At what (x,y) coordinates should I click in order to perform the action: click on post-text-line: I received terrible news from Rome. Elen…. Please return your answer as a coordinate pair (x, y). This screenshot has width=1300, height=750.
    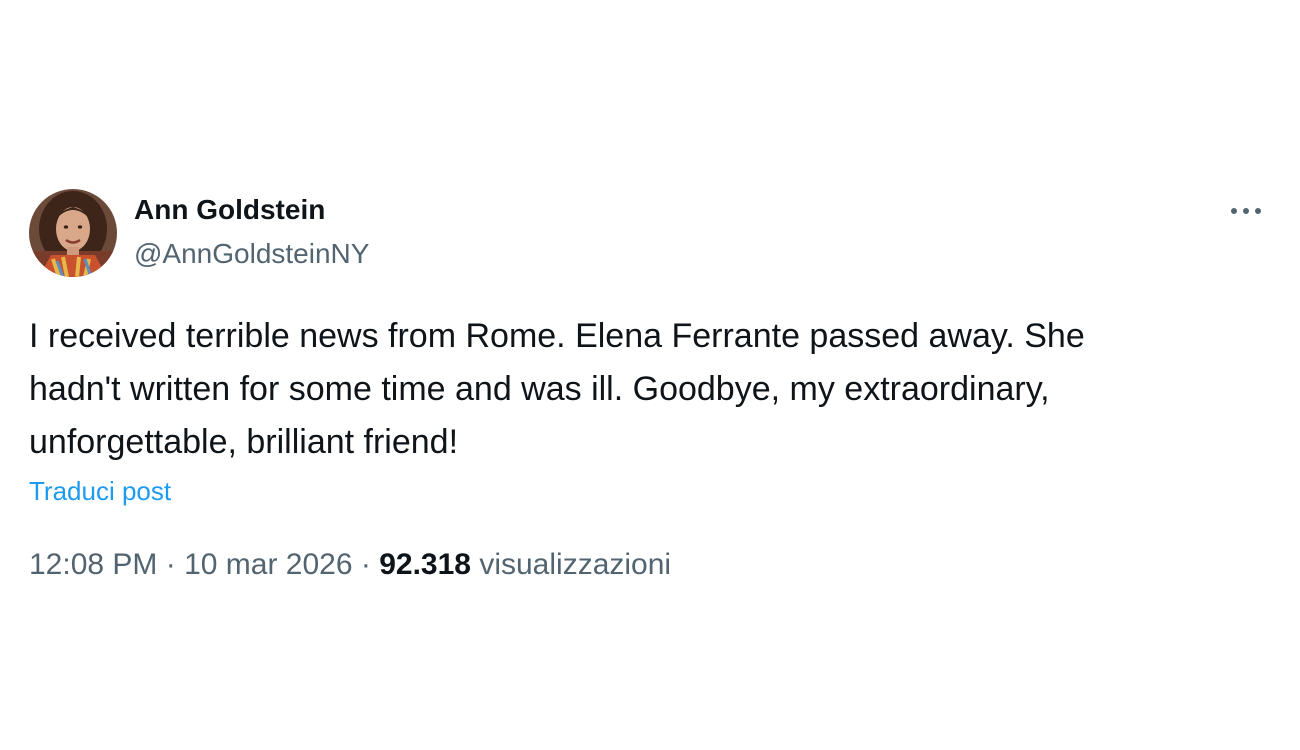
    Looking at the image, I should click on (557, 336).